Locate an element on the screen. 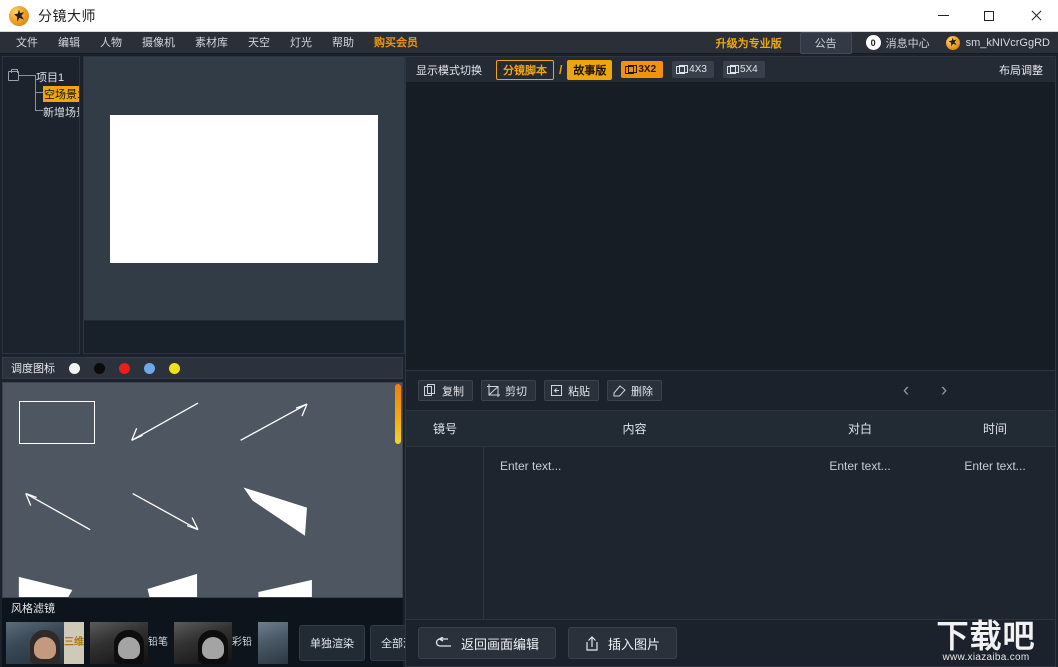 Image resolution: width=1058 pixels, height=667 pixels. color-swatch-red is located at coordinates (124, 368).